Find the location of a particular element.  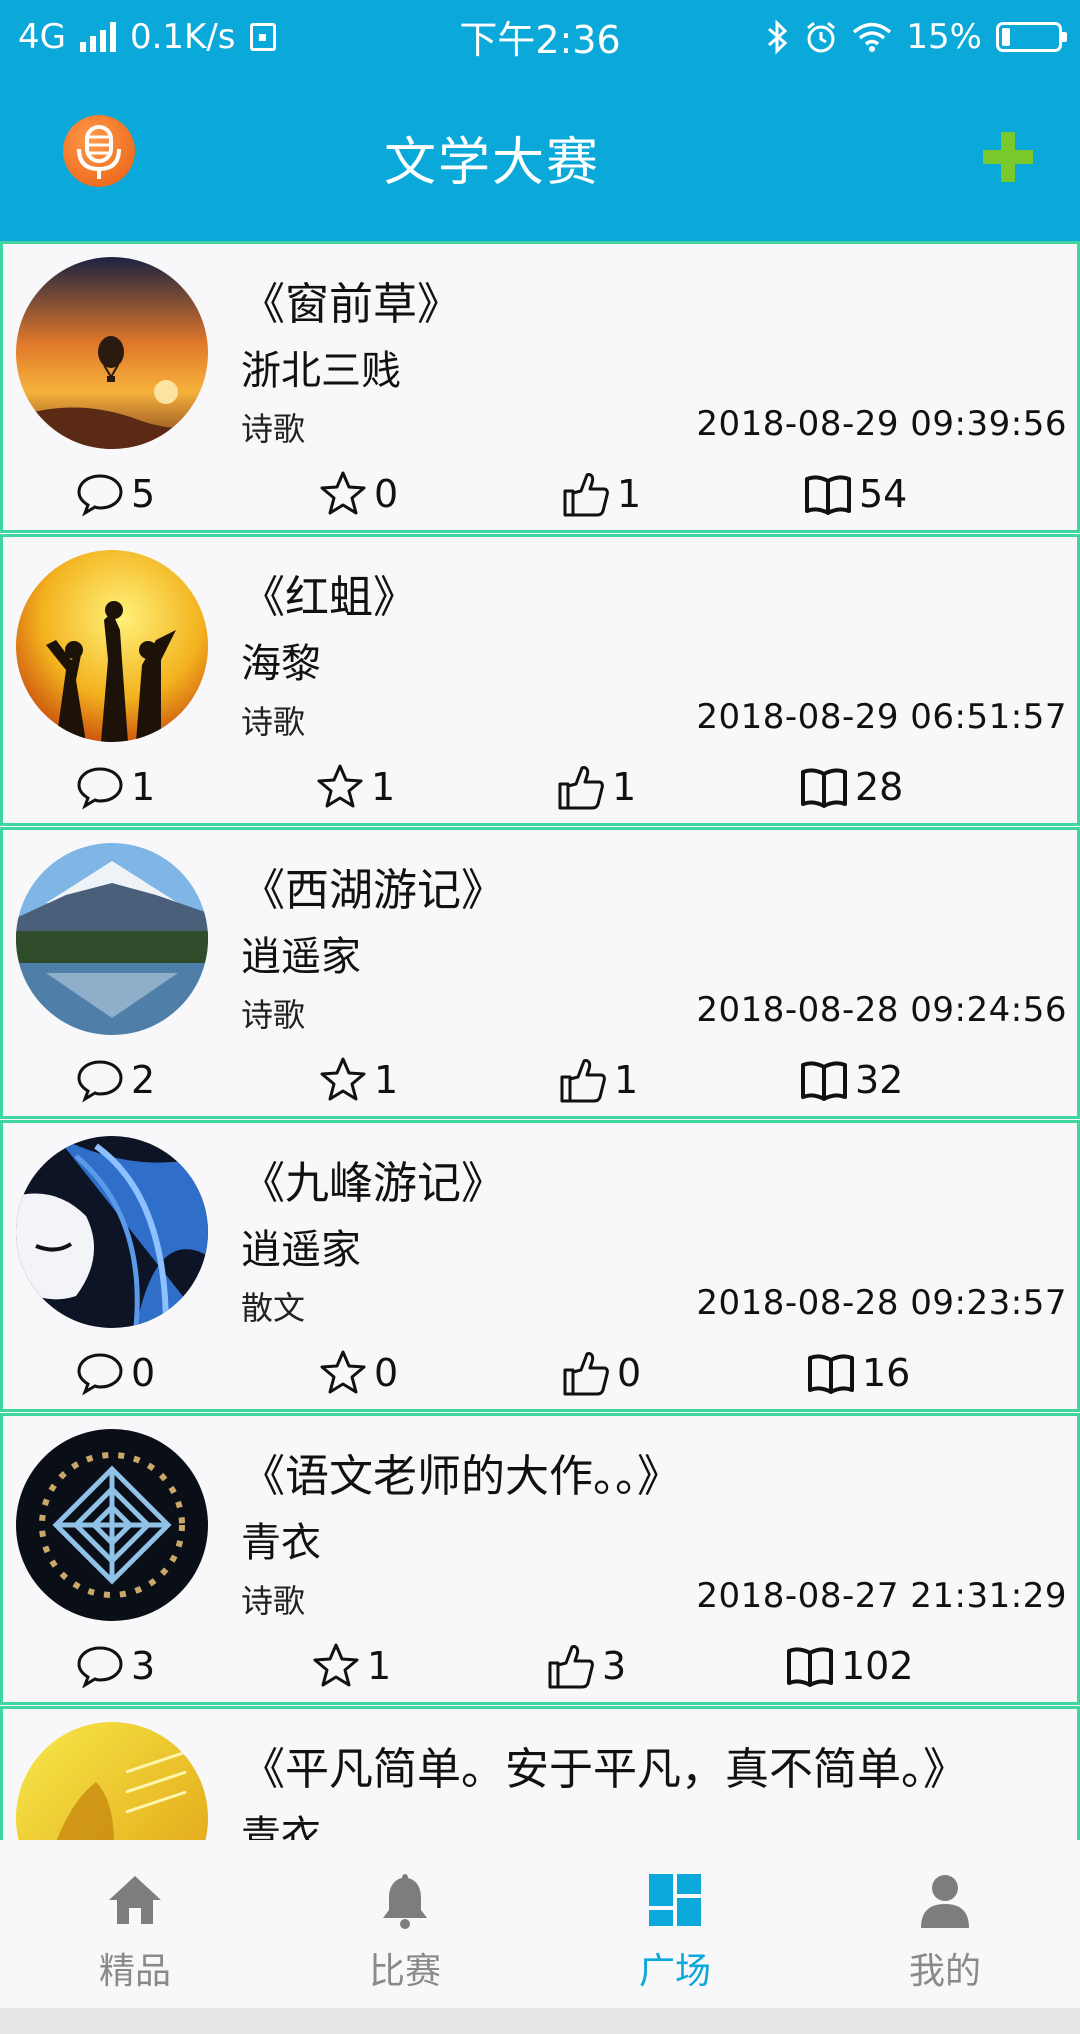

tab-label: 我的 is located at coordinates (944, 1971).